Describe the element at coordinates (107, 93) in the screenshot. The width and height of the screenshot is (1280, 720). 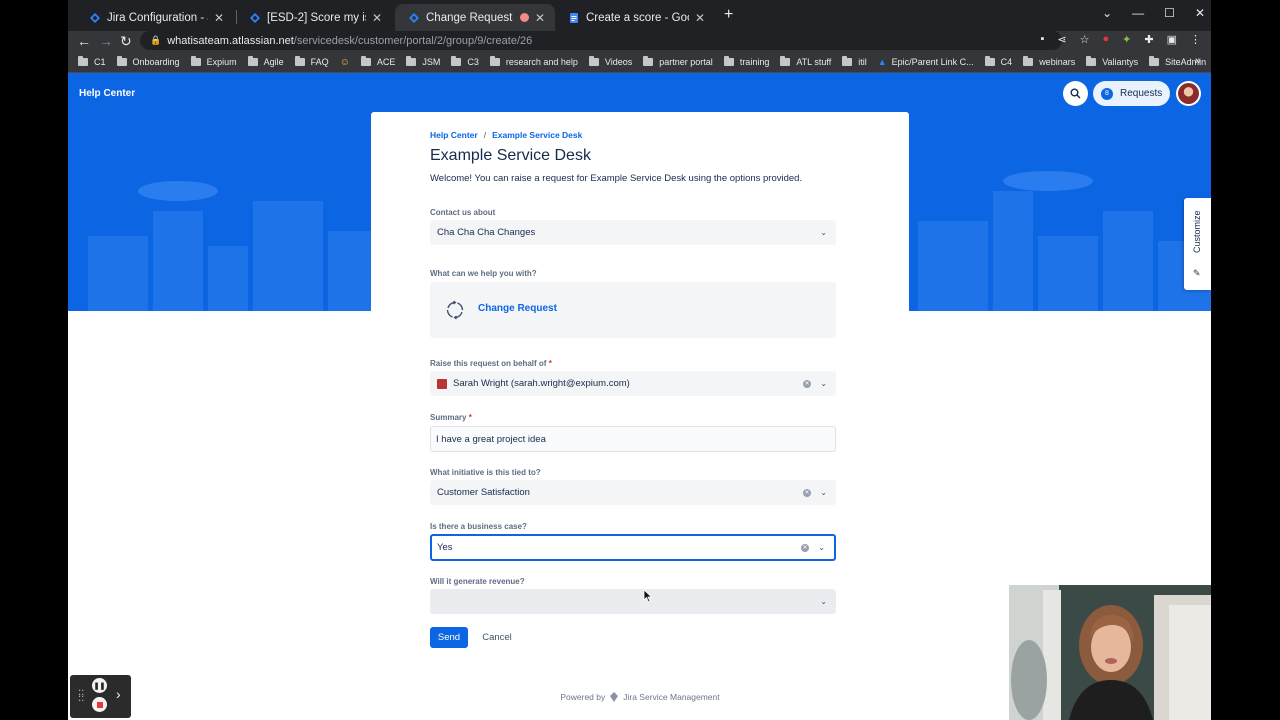
I see `help-center-link: Help Center` at that location.